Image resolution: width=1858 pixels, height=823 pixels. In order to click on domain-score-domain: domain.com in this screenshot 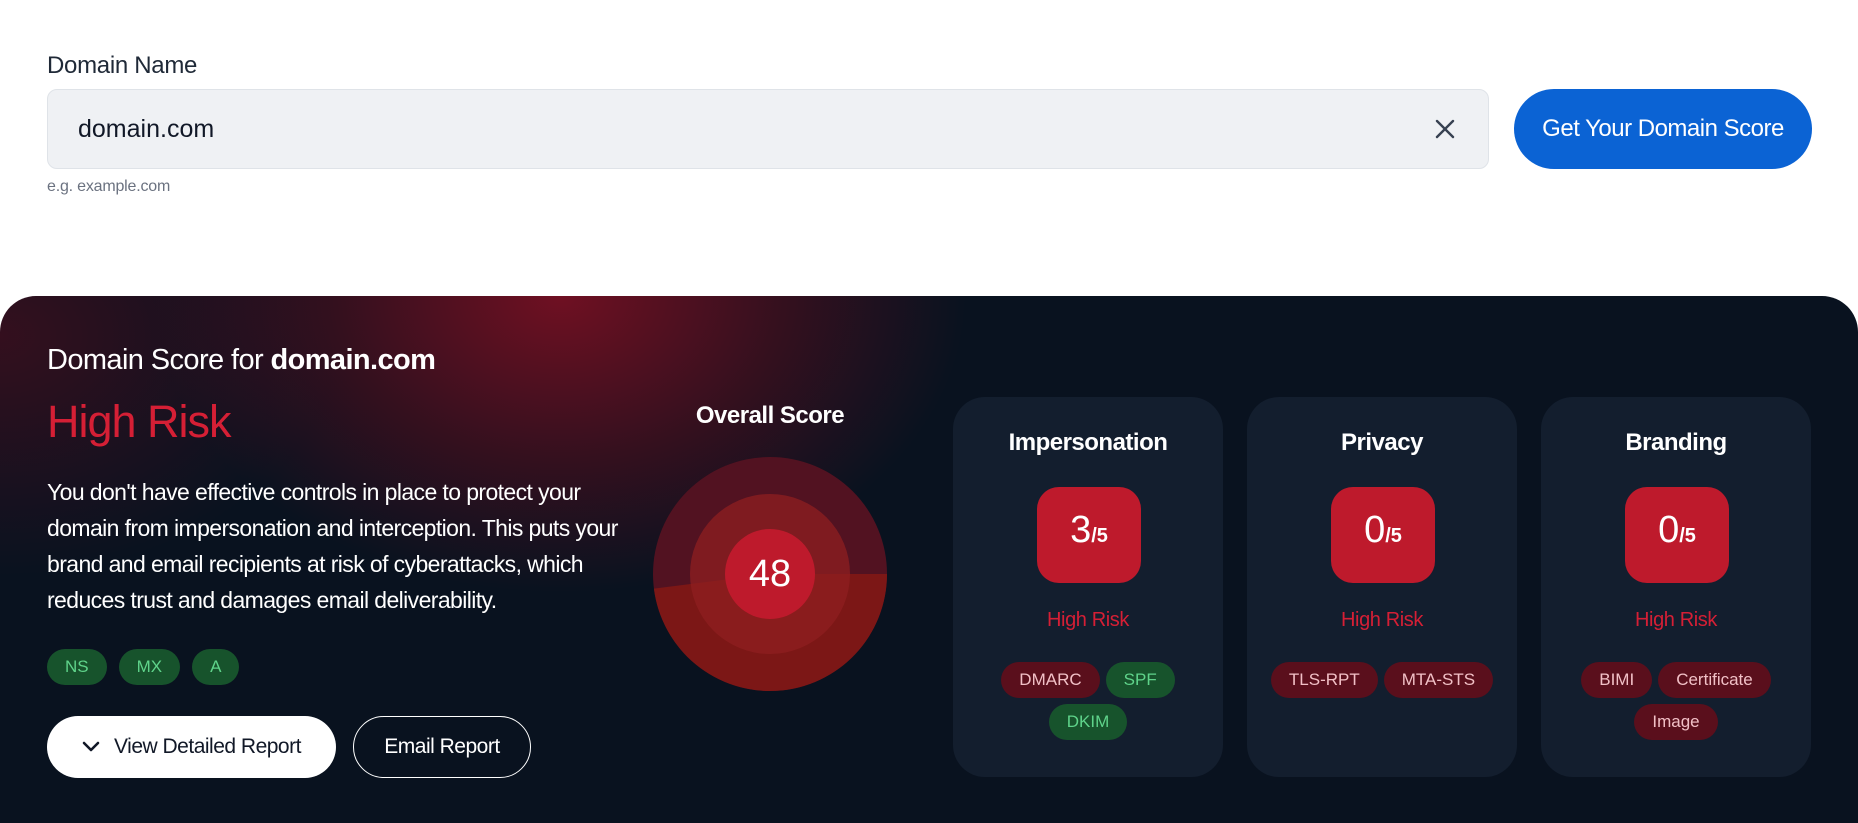, I will do `click(353, 360)`.